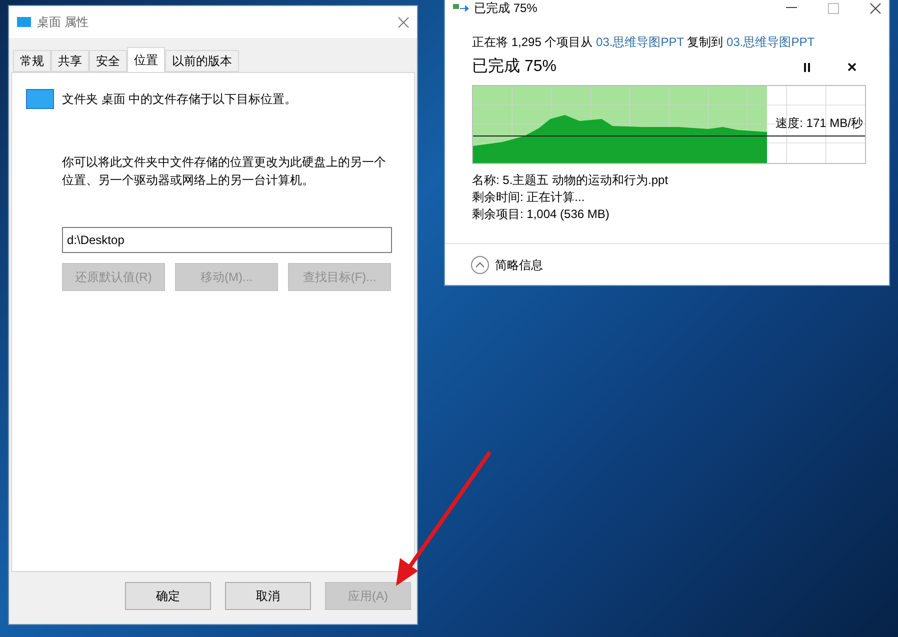 This screenshot has height=637, width=898. Describe the element at coordinates (108, 61) in the screenshot. I see `tab: 安全` at that location.